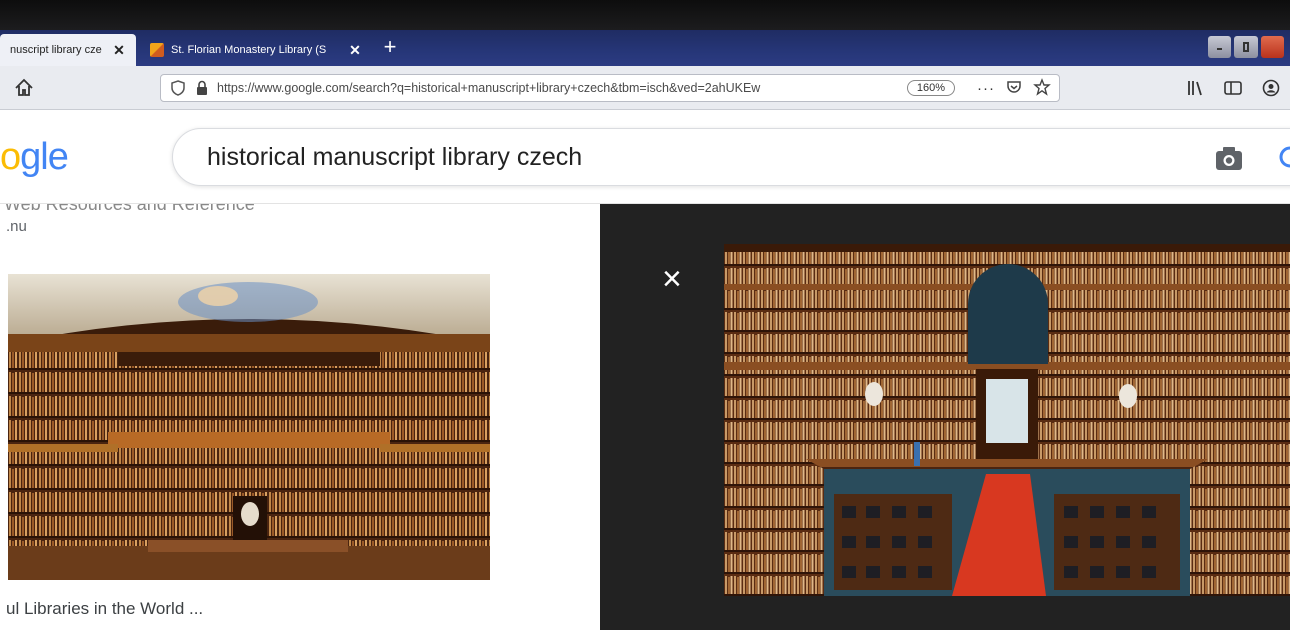 The width and height of the screenshot is (1290, 630). Describe the element at coordinates (249, 50) in the screenshot. I see `tab-title: St. Florian Monastery Library (S` at that location.